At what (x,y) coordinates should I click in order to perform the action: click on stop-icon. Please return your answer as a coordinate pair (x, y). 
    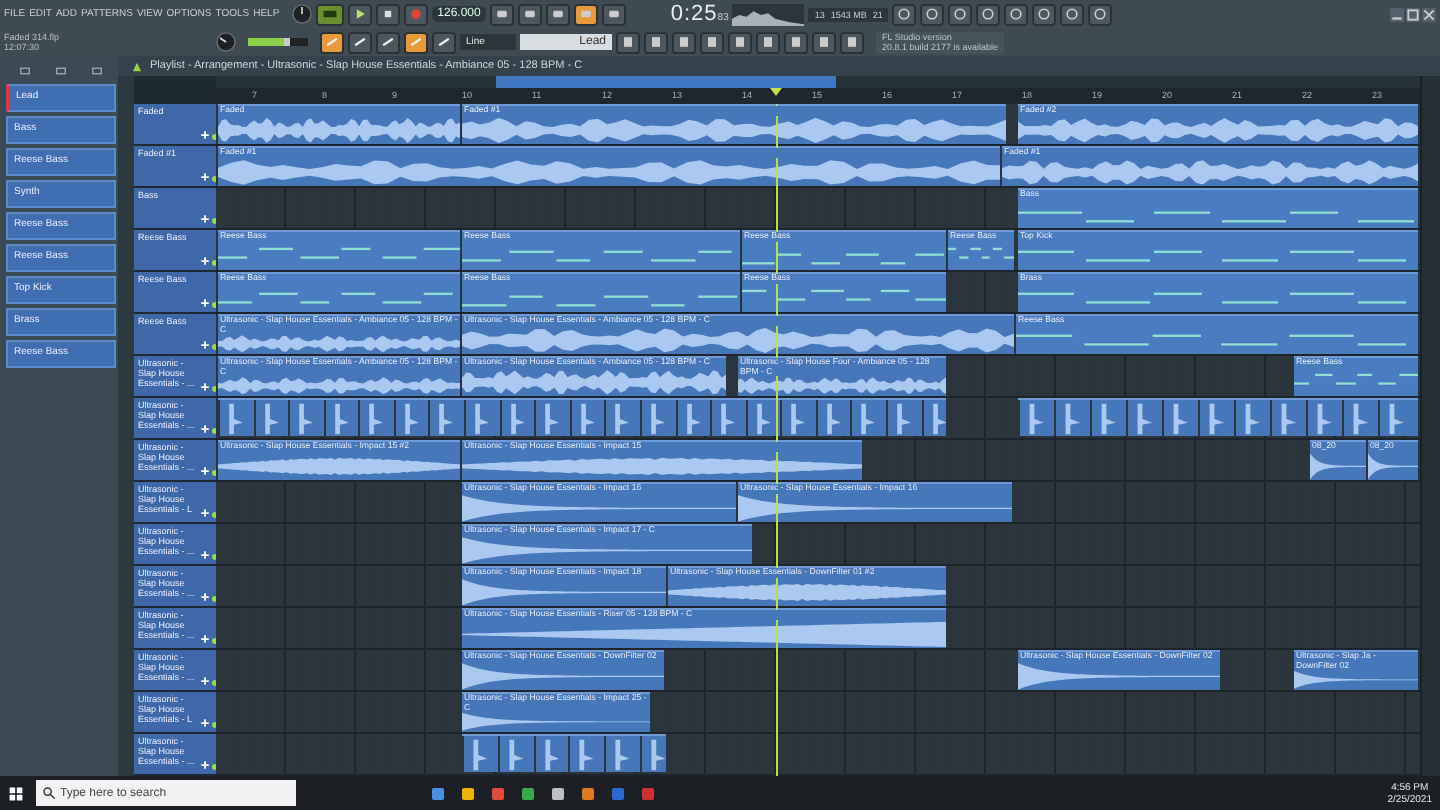
    Looking at the image, I should click on (387, 14).